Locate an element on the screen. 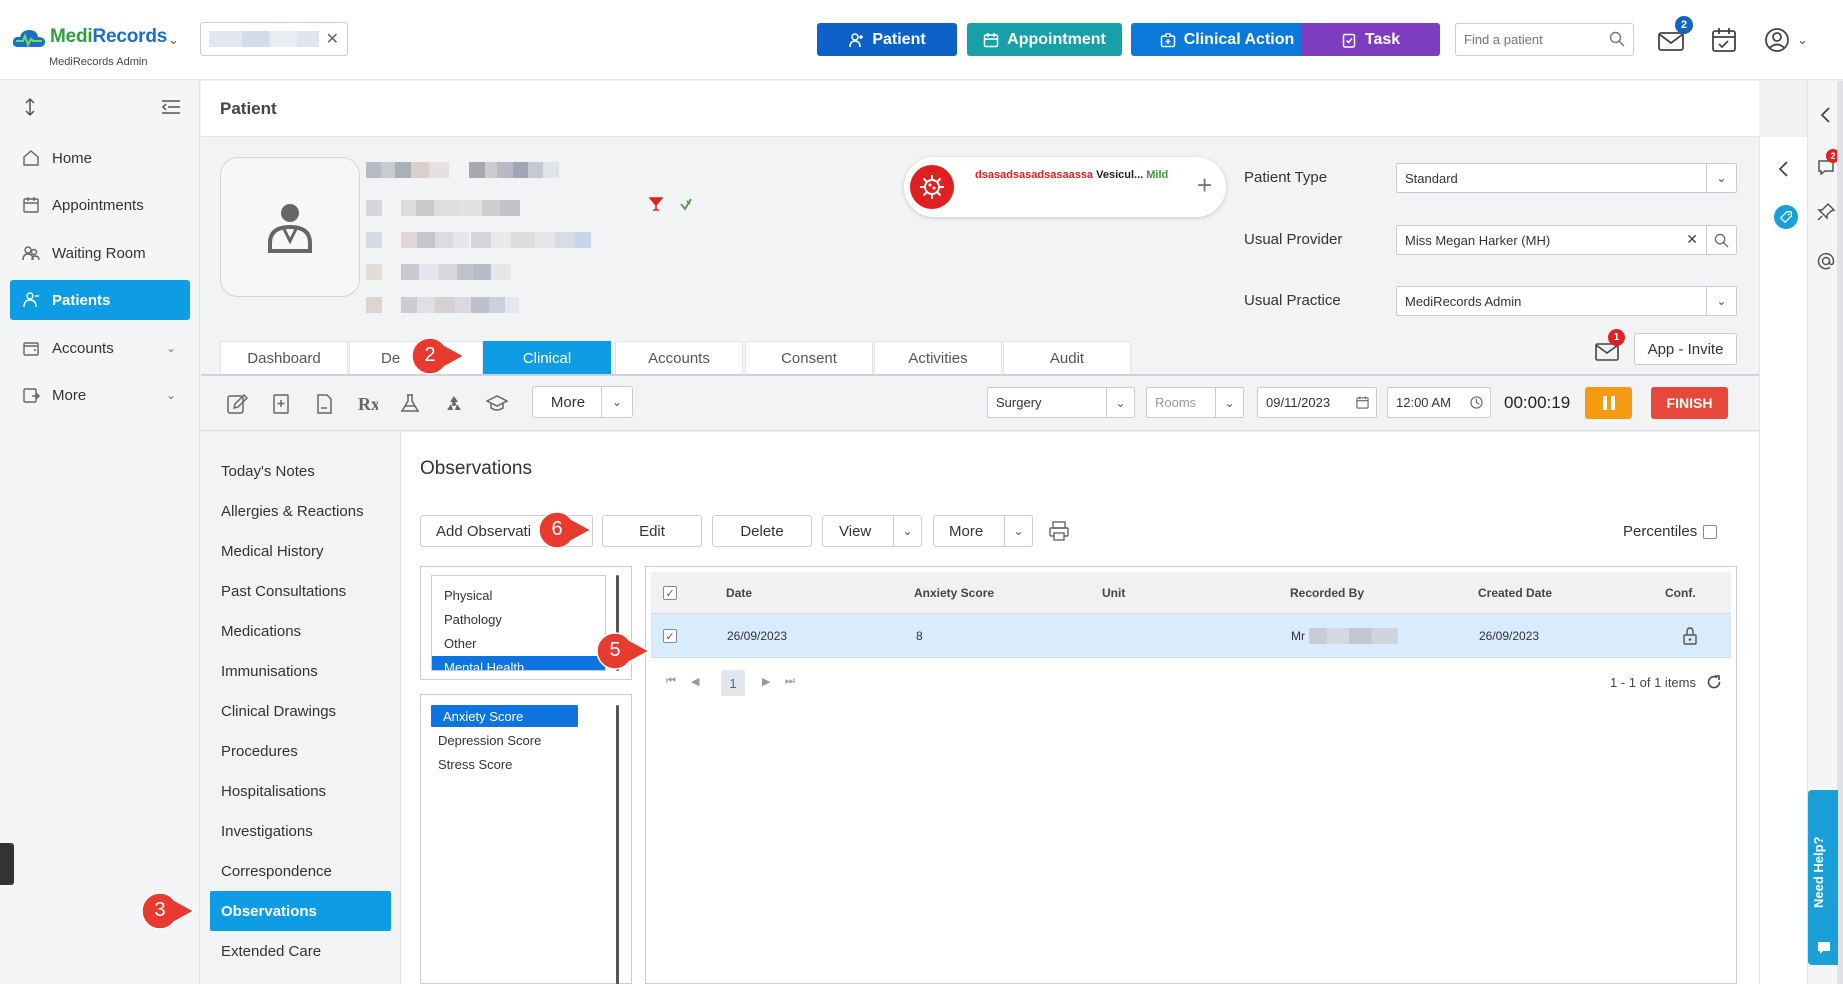 The image size is (1843, 984). first-page-icon: ⏮ is located at coordinates (671, 681).